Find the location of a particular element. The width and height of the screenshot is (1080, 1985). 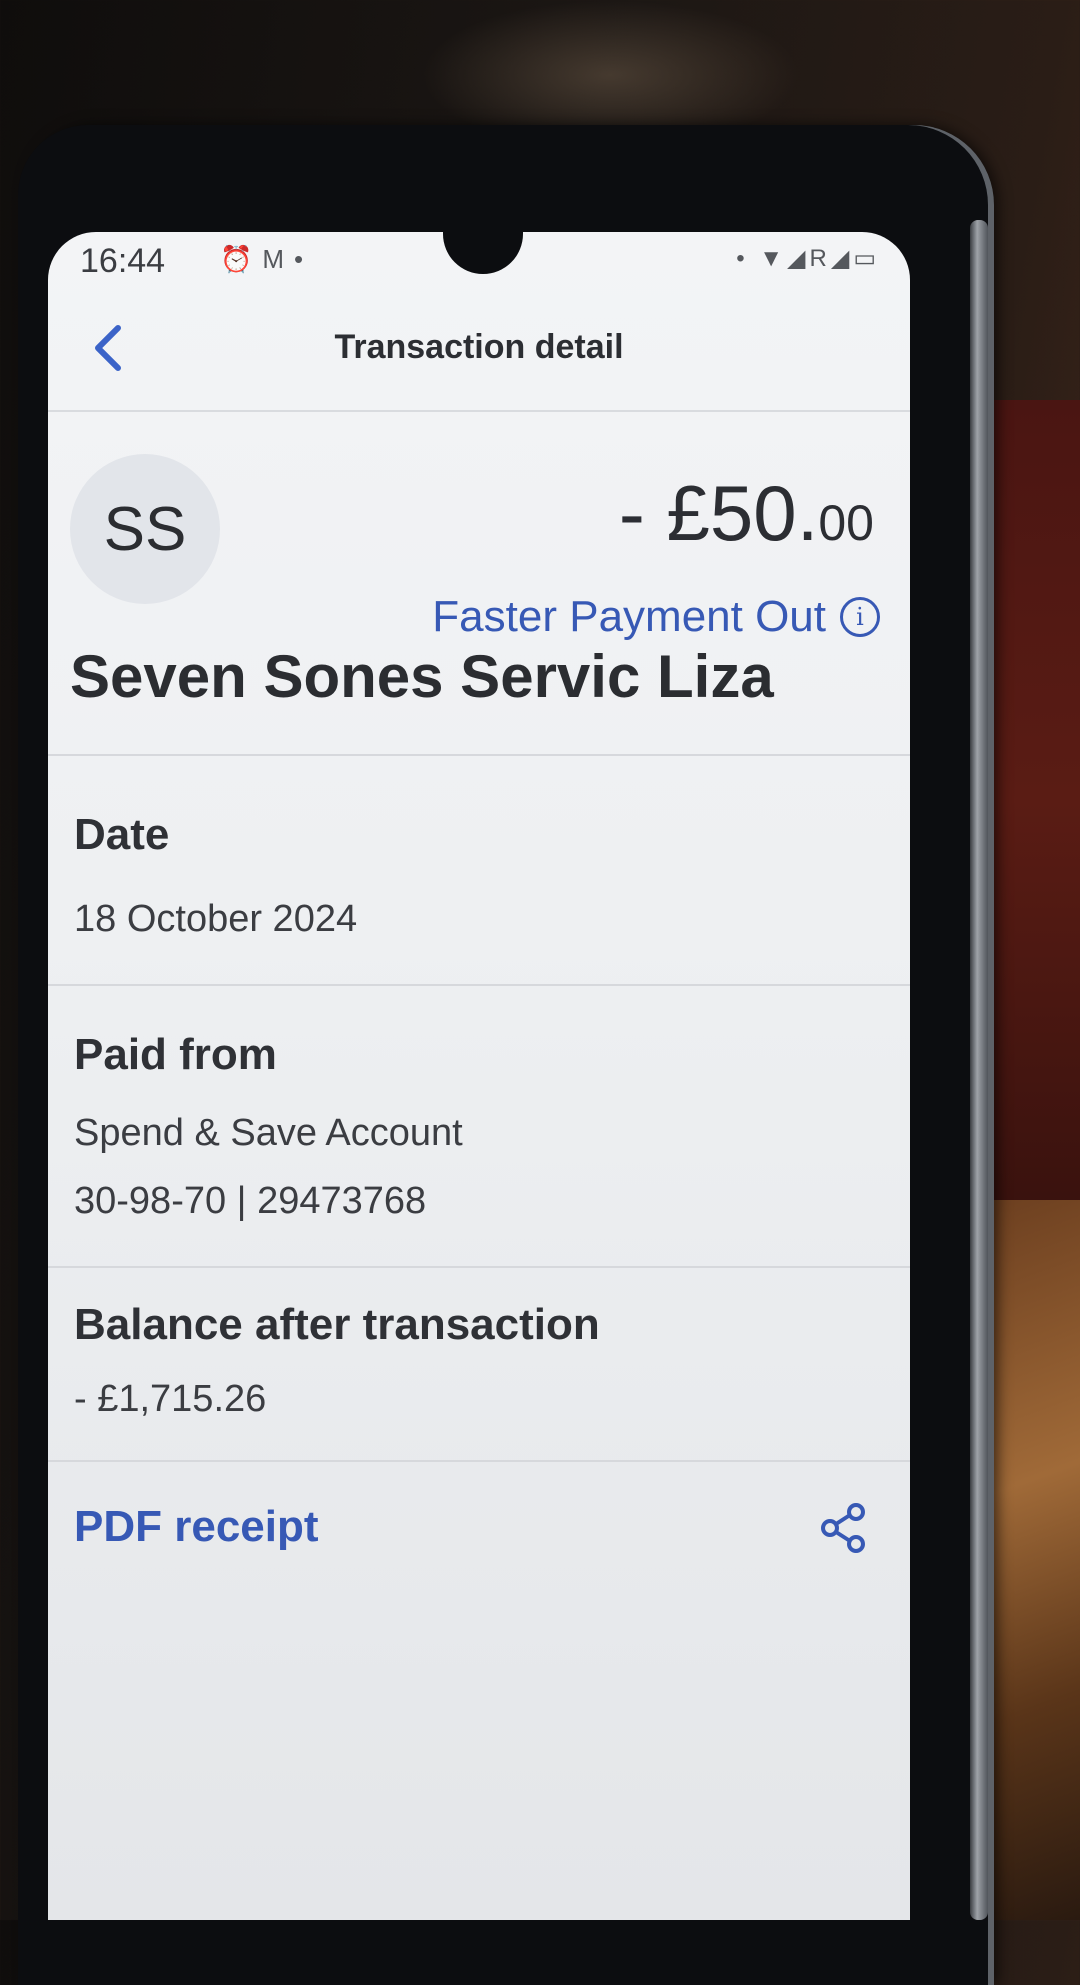

payment-type: Faster Payment Out i is located at coordinates (656, 617).